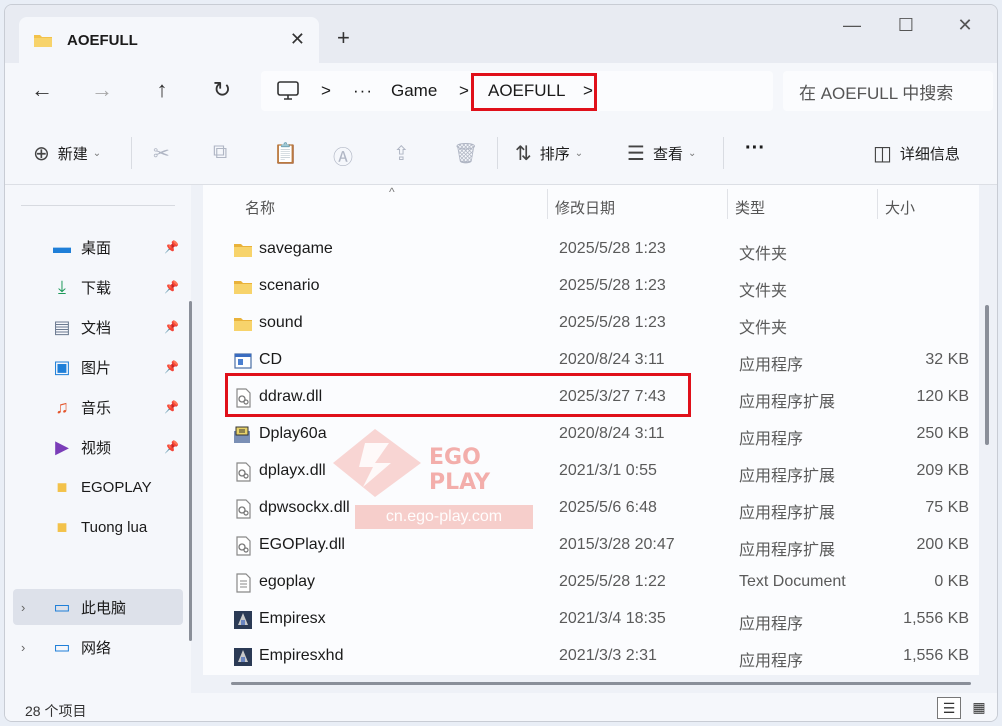  What do you see at coordinates (414, 91) in the screenshot?
I see `breadcrumb-game: Game` at bounding box center [414, 91].